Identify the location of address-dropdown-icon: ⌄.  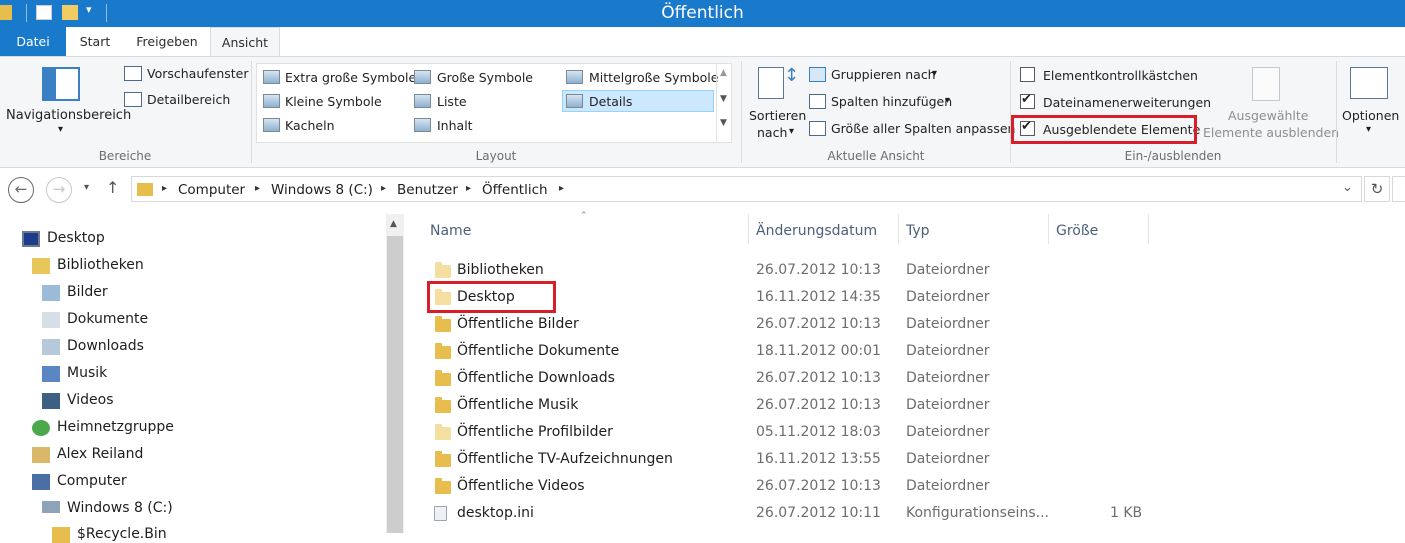
(1347, 187).